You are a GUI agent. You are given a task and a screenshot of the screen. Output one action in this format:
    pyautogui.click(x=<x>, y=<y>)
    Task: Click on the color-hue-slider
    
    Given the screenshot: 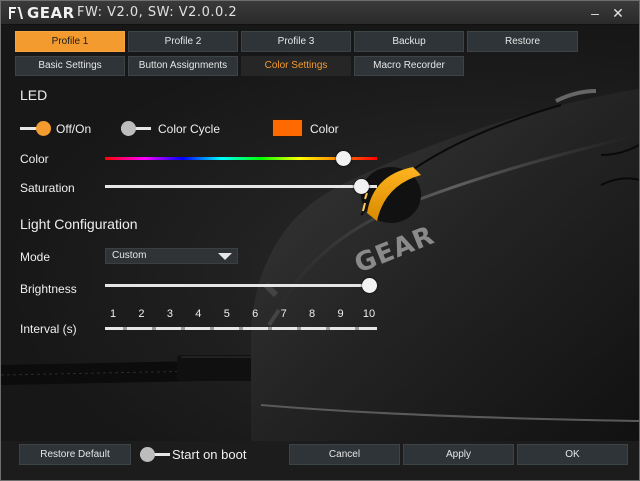 What is the action you would take?
    pyautogui.click(x=241, y=159)
    